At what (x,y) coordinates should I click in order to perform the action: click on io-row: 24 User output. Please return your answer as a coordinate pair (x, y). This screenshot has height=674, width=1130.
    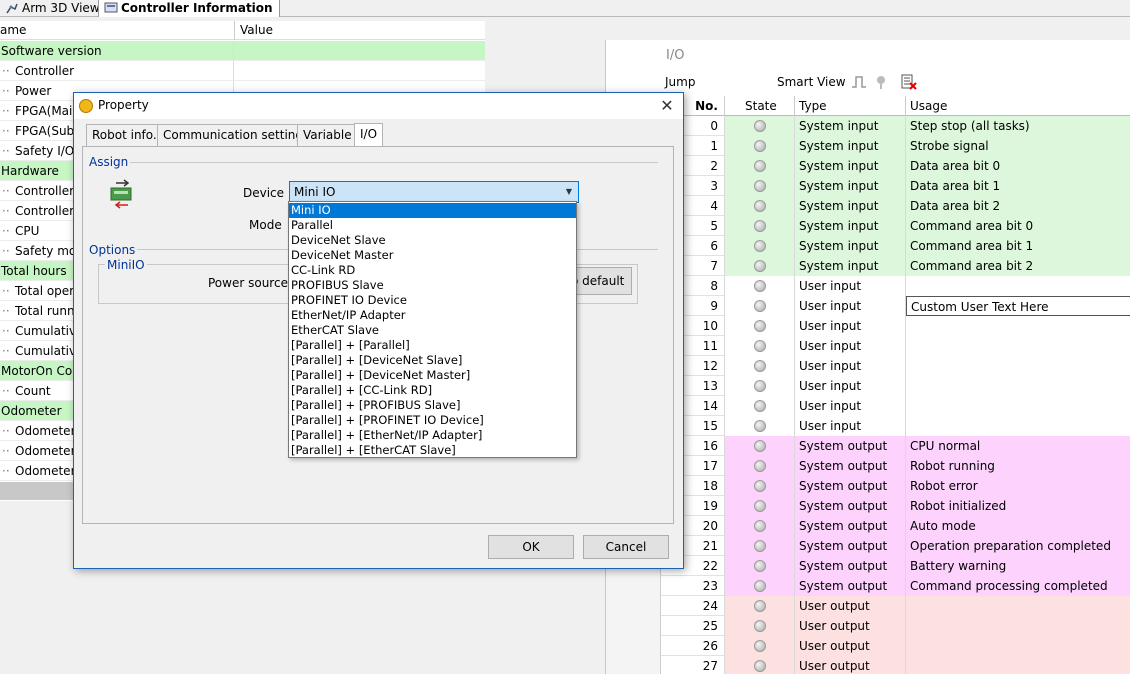
    Looking at the image, I should click on (895, 606).